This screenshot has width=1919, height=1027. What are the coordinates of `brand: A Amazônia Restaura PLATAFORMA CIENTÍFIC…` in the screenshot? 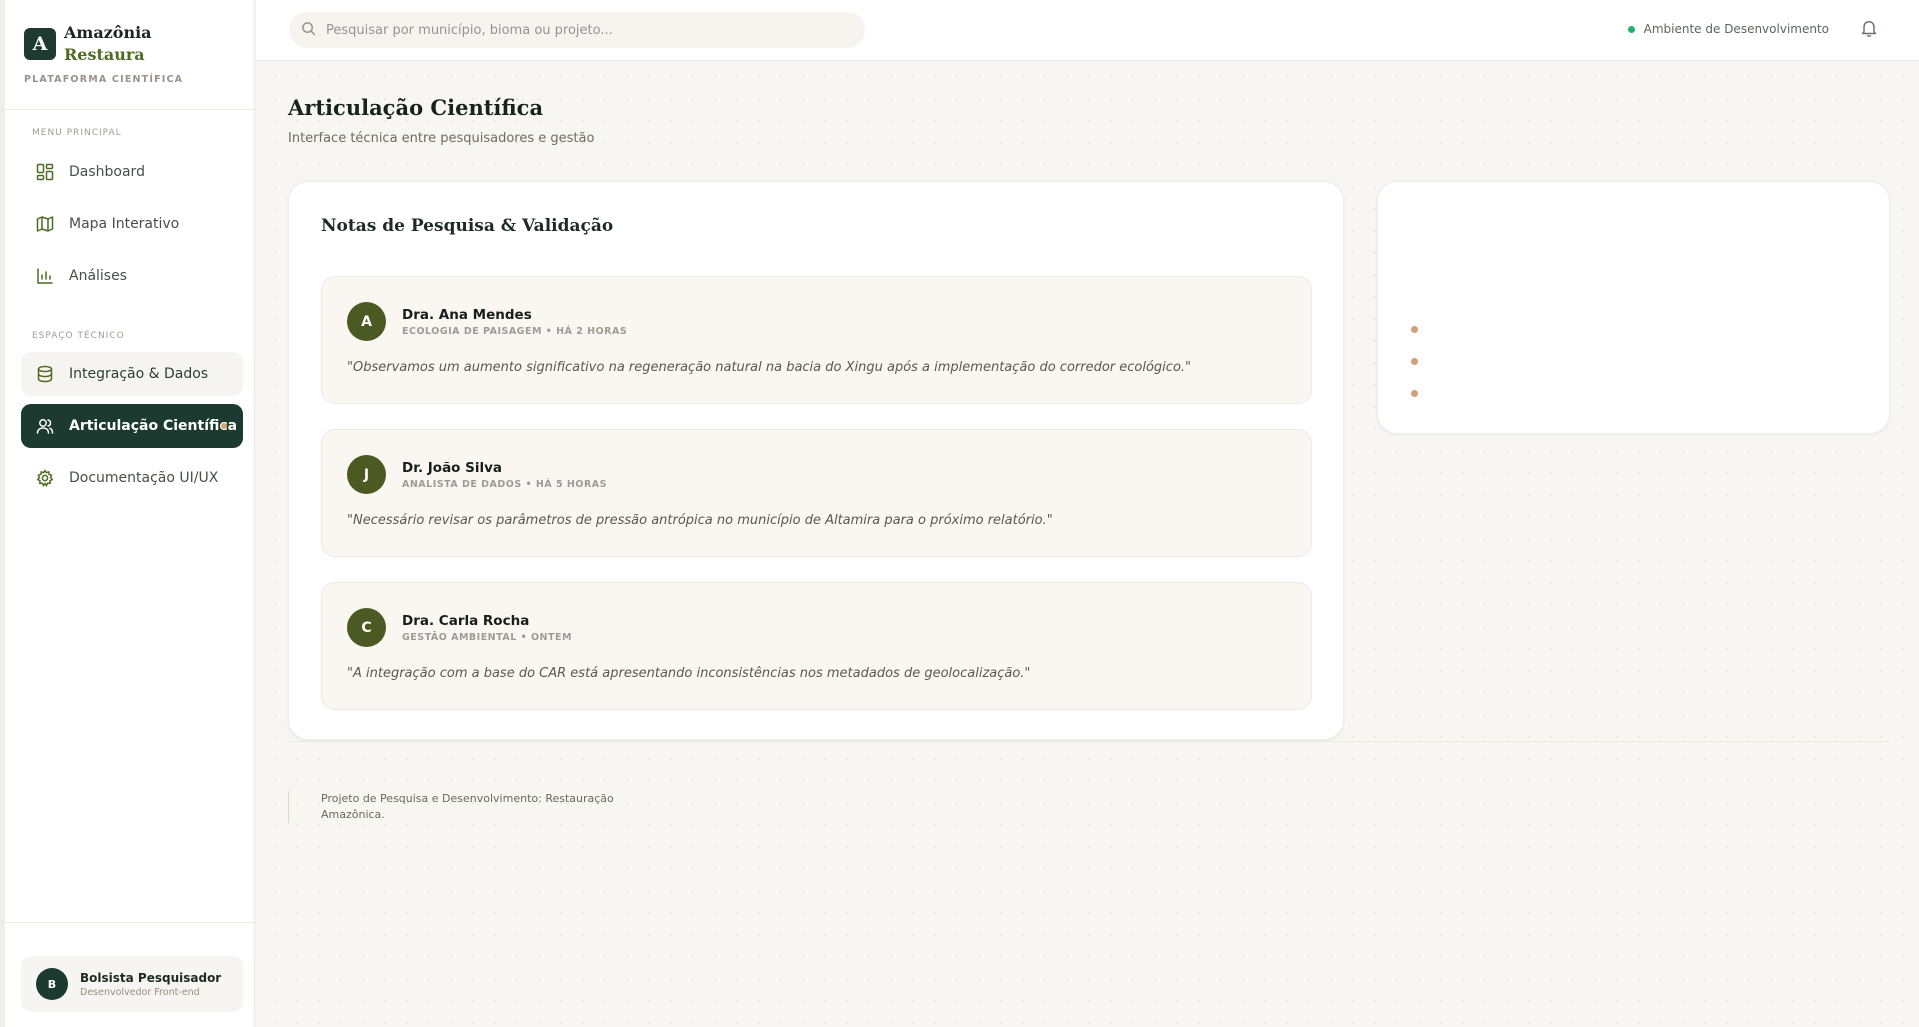 It's located at (129, 55).